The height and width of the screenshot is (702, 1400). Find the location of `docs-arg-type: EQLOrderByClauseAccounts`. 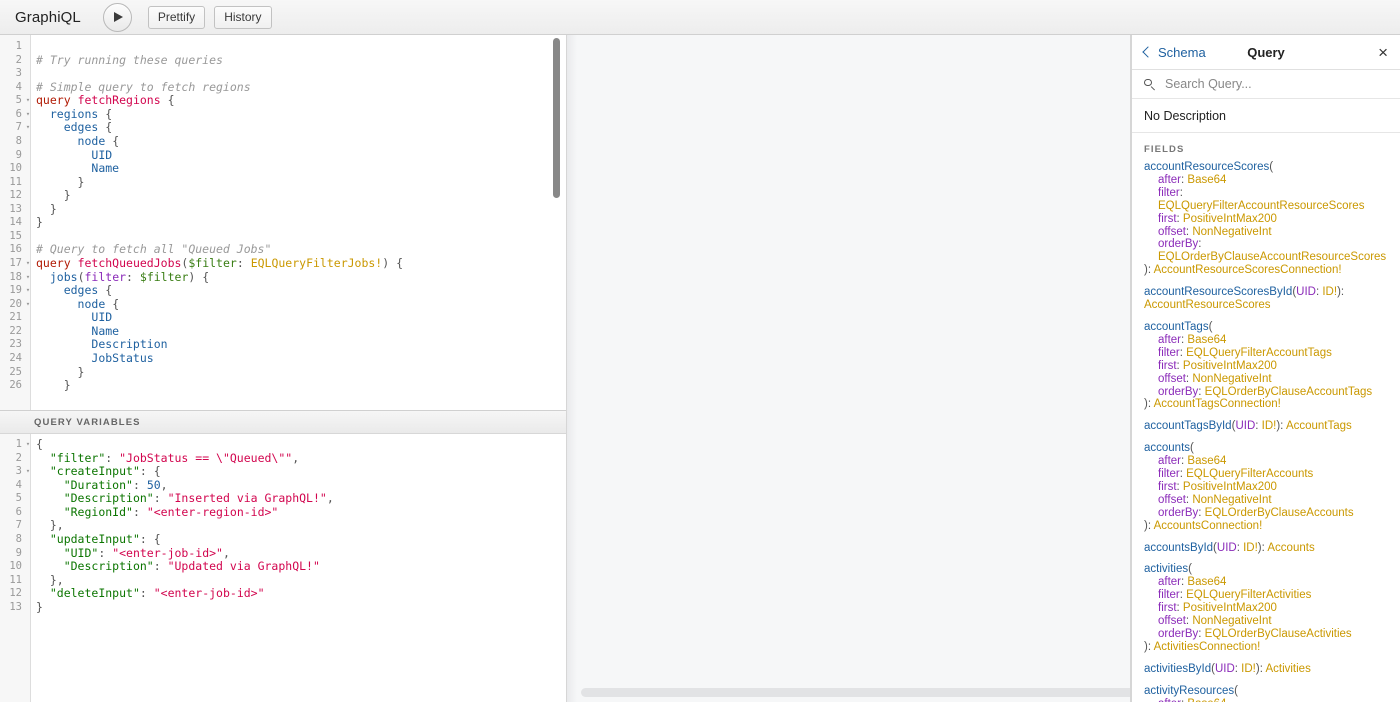

docs-arg-type: EQLOrderByClauseAccounts is located at coordinates (1279, 513).